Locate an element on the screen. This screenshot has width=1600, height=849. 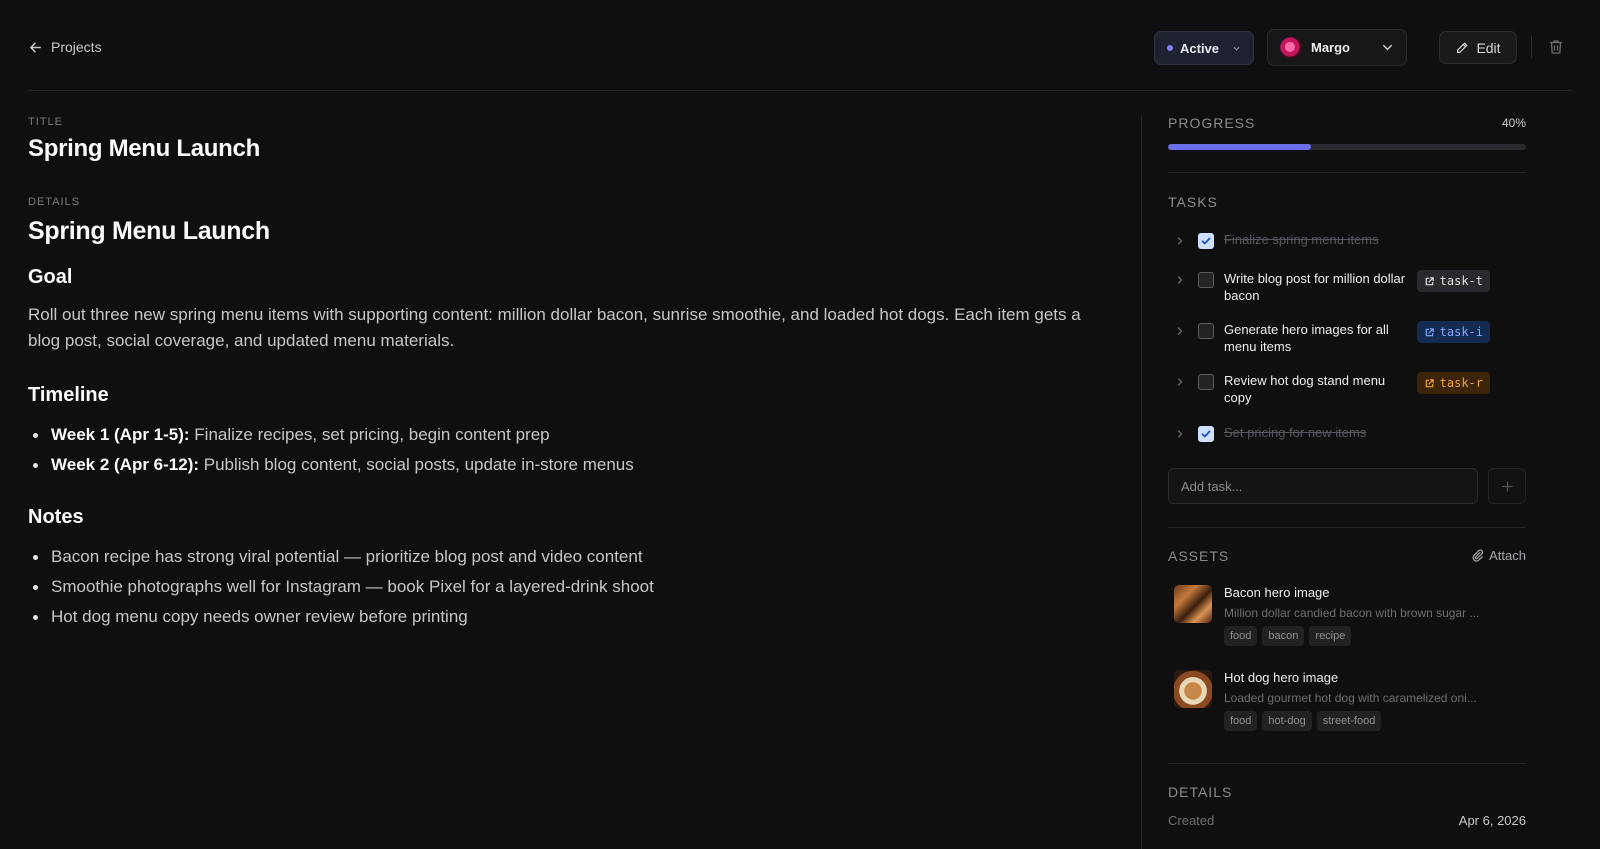
task-row: Set pricing for new items is located at coordinates (1347, 433).